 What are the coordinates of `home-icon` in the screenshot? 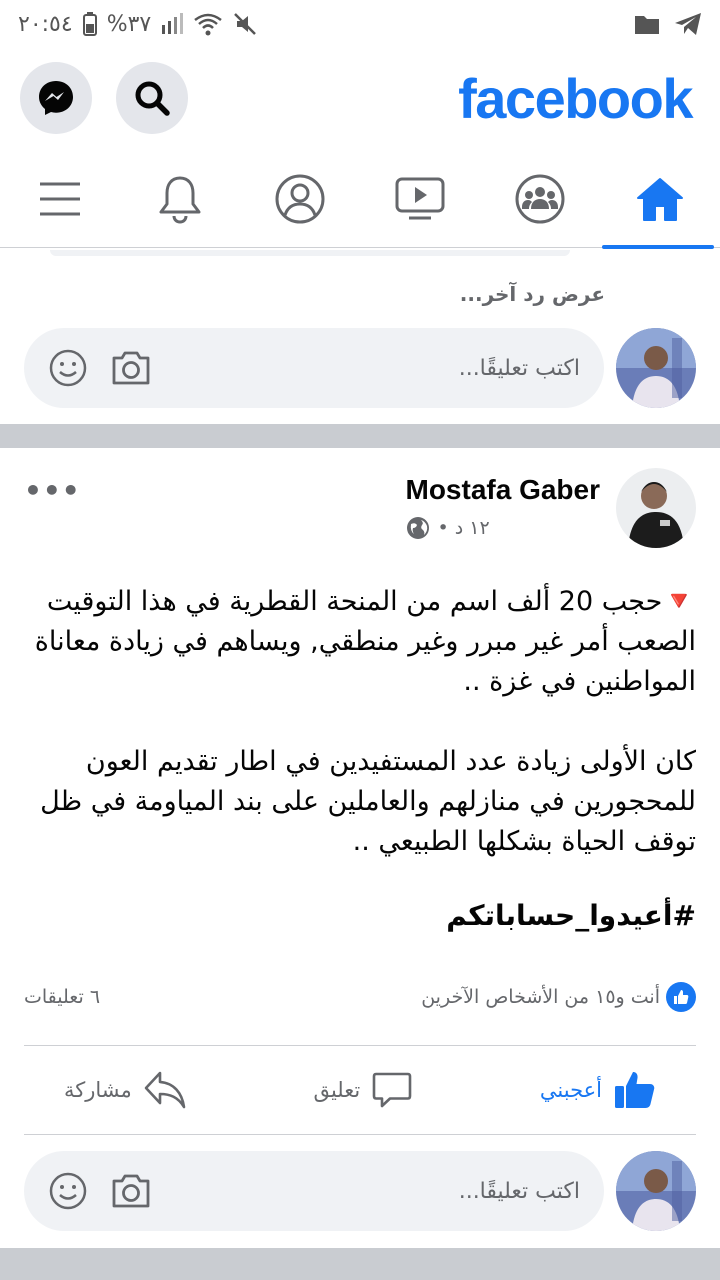 It's located at (660, 199).